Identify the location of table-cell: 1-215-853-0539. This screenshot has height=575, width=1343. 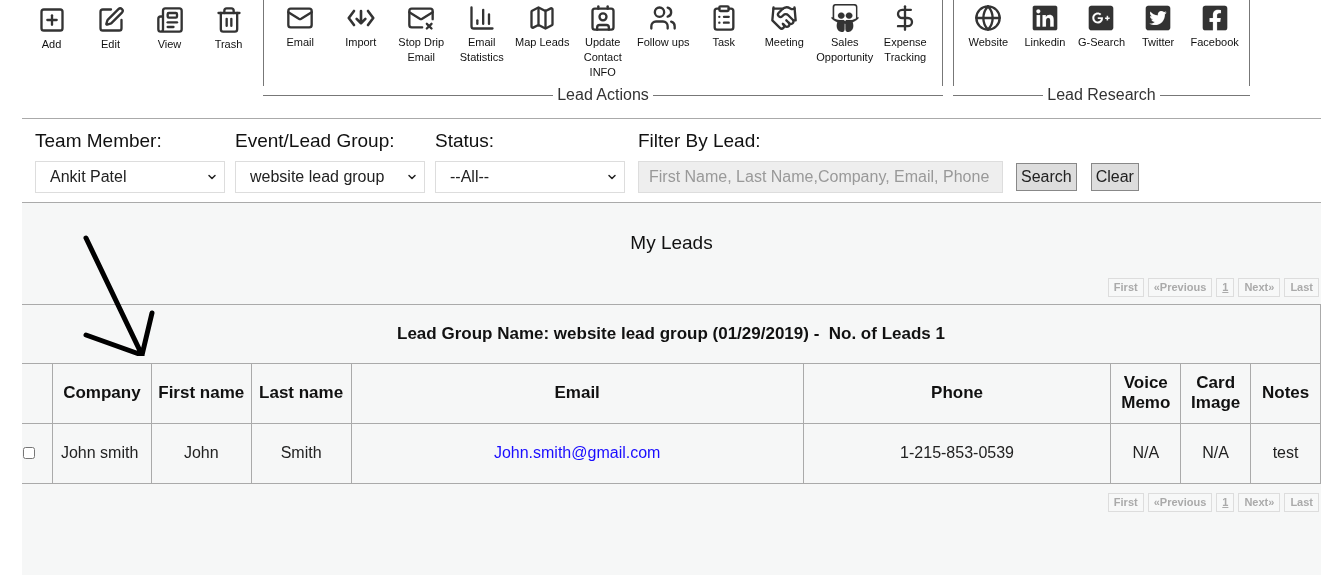
(957, 453).